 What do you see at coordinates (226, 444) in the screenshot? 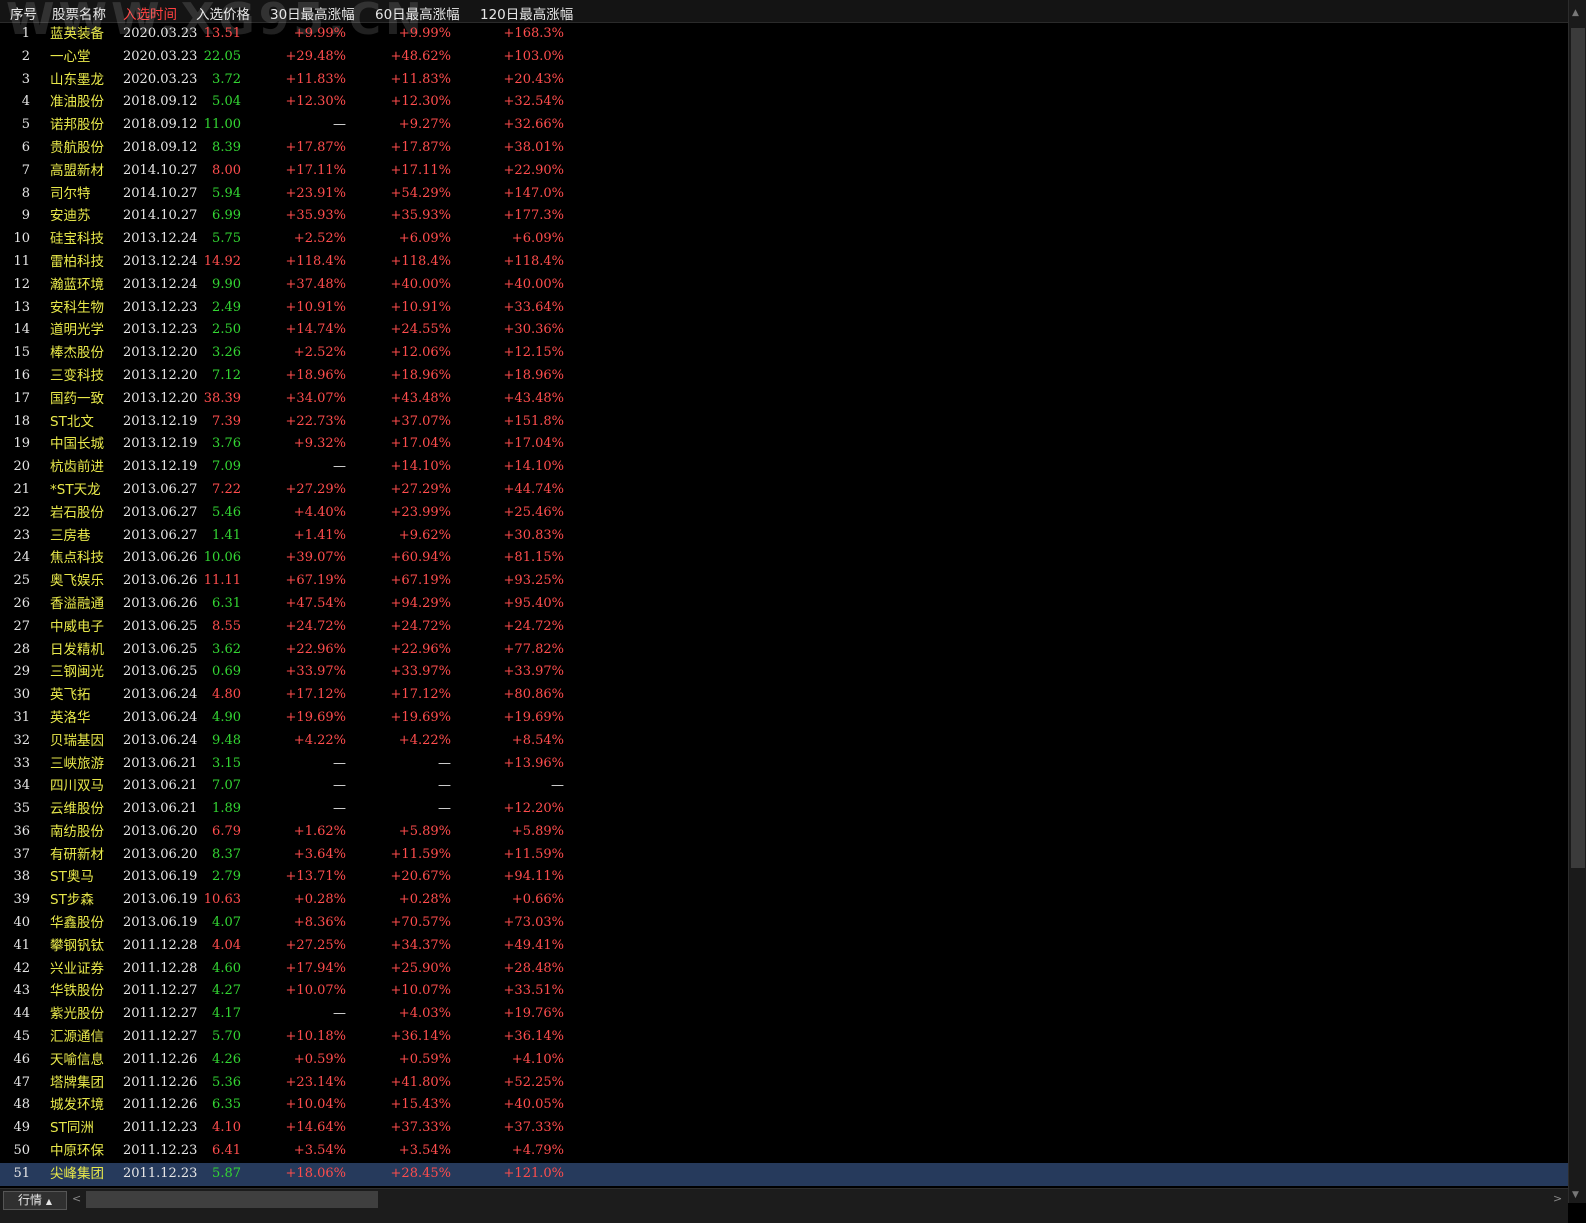
I see `cell-price: 3.76` at bounding box center [226, 444].